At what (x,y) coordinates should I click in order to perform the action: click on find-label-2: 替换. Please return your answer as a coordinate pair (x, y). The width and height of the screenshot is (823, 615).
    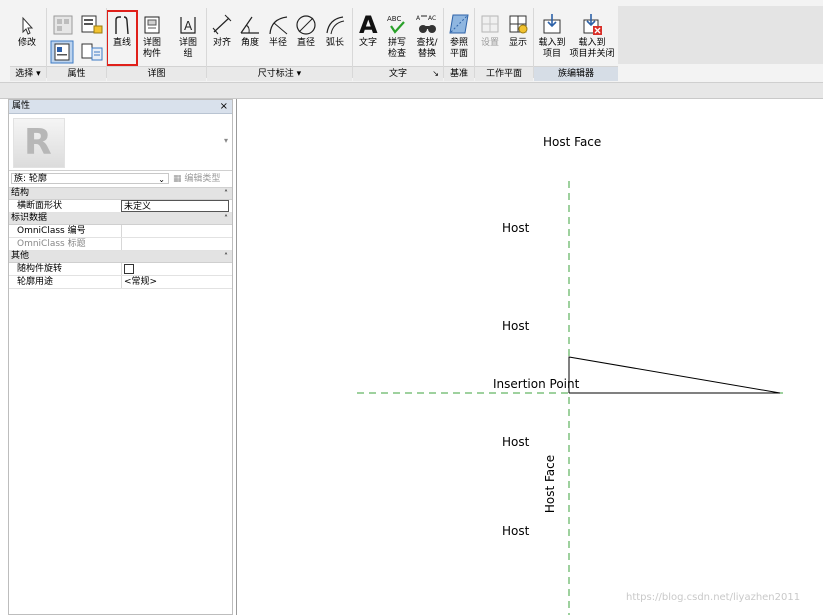
    Looking at the image, I should click on (426, 54).